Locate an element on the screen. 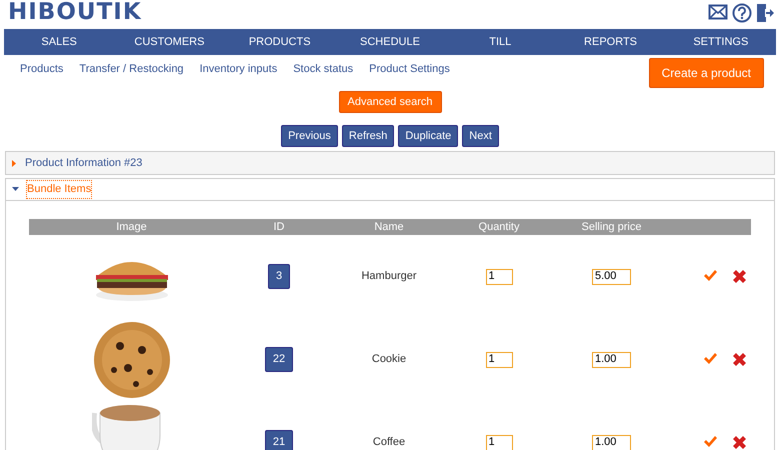  navigation-button: Refresh is located at coordinates (368, 136).